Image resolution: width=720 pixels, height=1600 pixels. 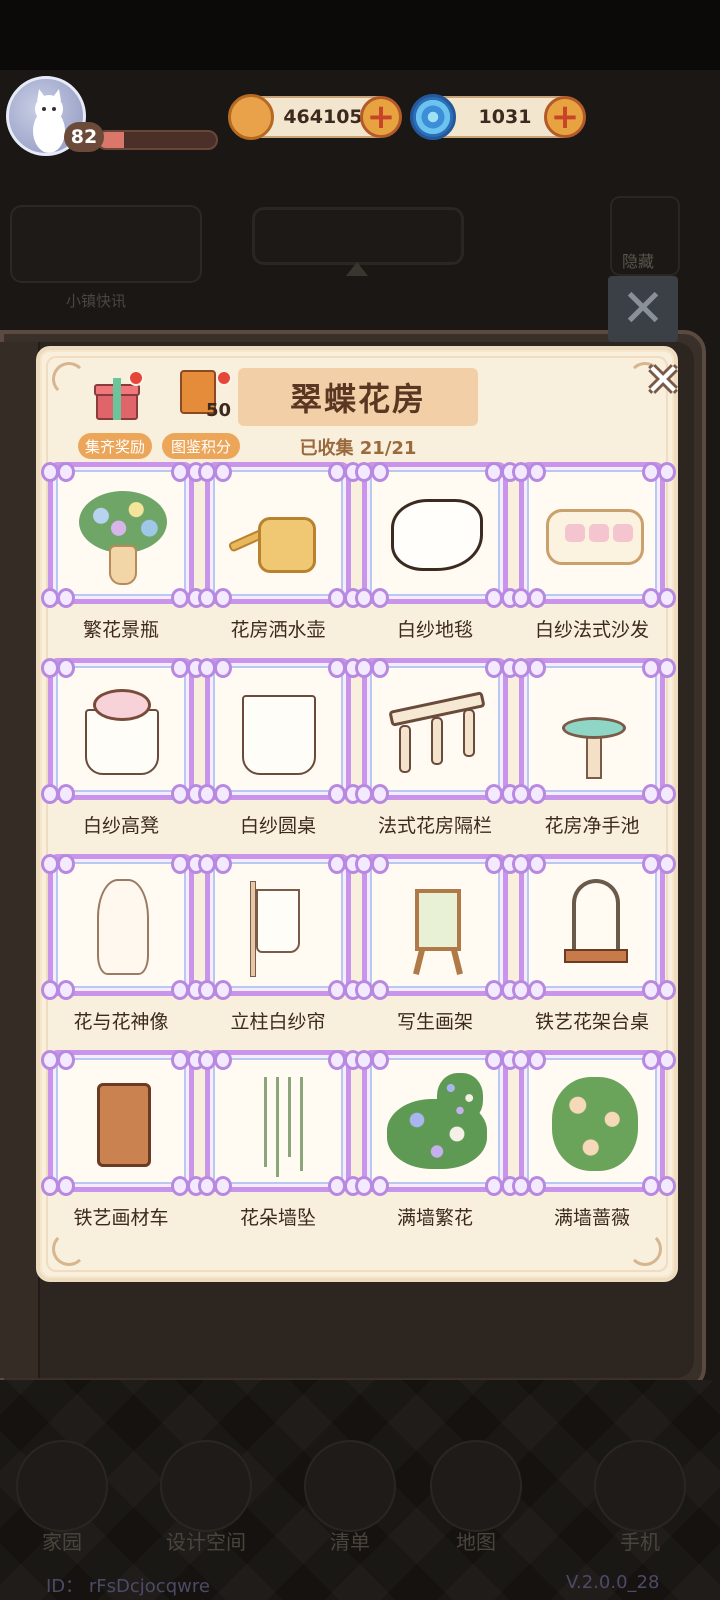 I want to click on curtain-pole-icon, so click(x=280, y=927).